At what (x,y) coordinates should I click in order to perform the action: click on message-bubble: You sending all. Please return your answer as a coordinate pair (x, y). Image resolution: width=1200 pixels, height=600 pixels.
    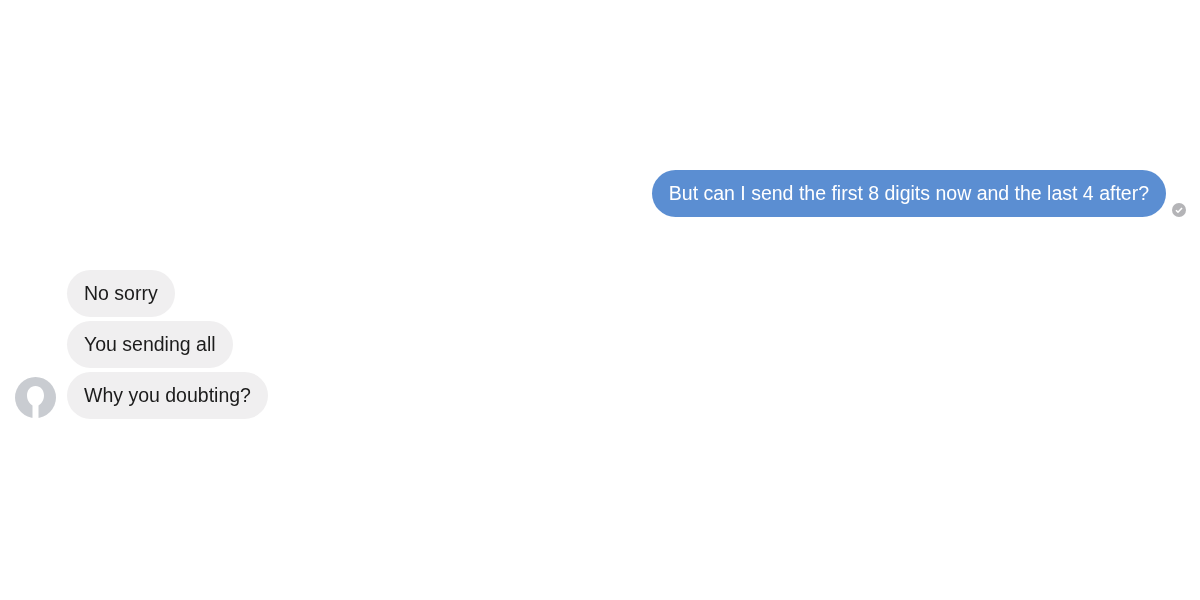
    Looking at the image, I should click on (150, 344).